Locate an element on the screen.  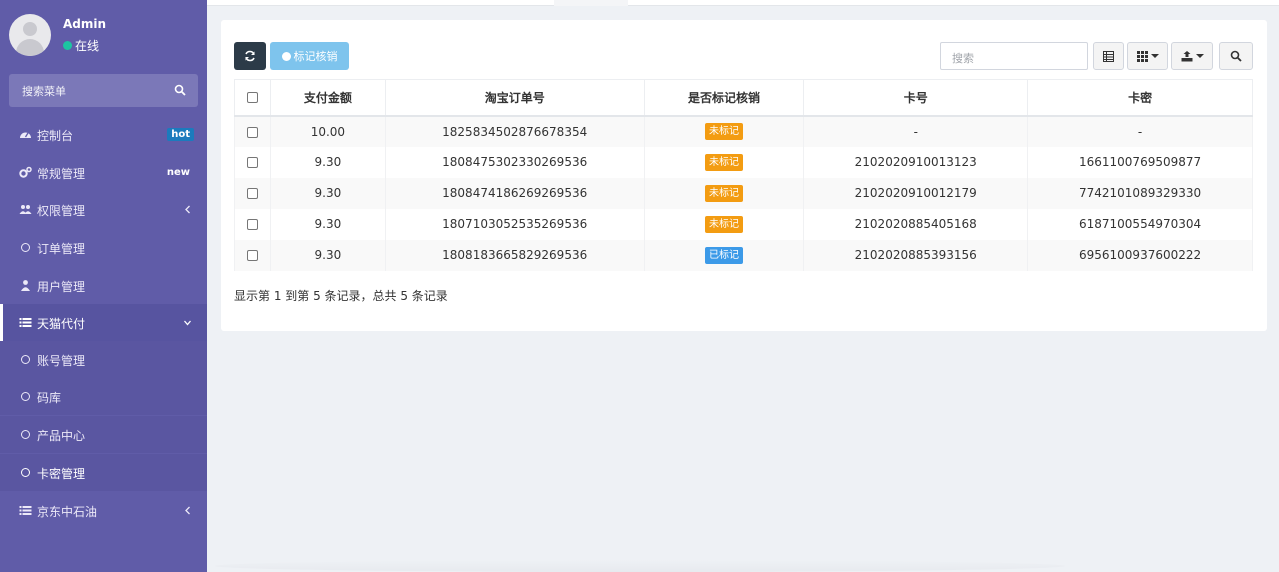
column-header: 卡密 is located at coordinates (1140, 98).